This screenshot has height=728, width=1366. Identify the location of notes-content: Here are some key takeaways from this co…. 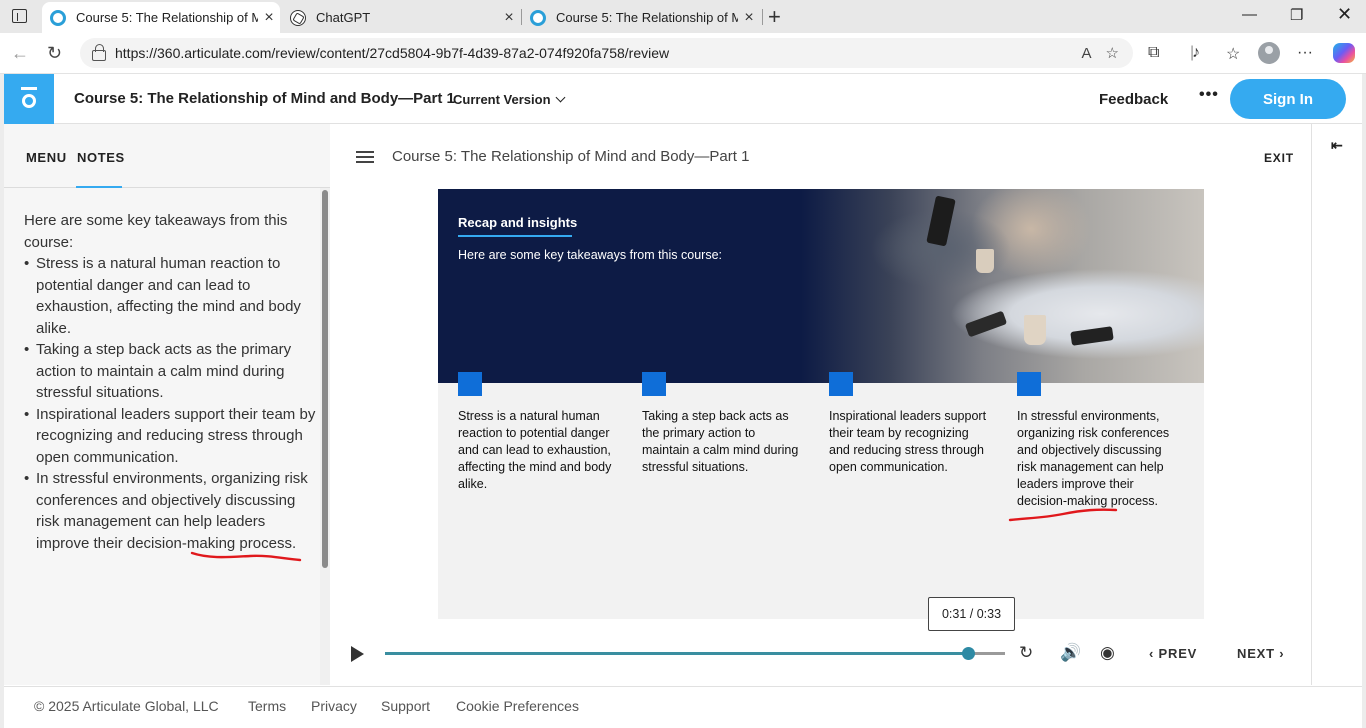
(170, 382).